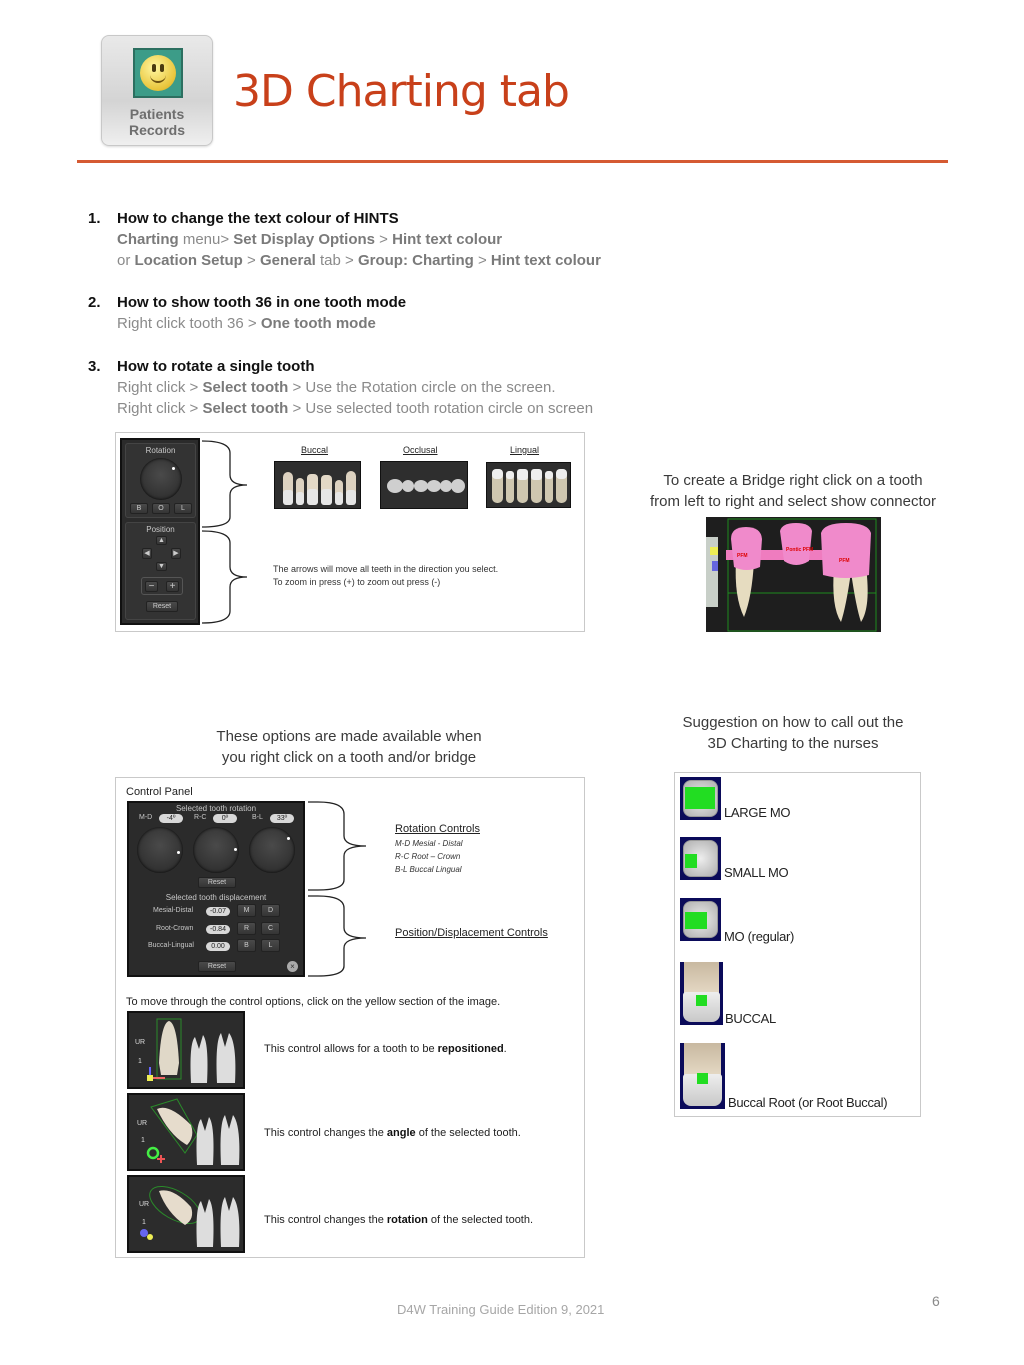 Image resolution: width=1024 pixels, height=1365 pixels. What do you see at coordinates (218, 946) in the screenshot?
I see `buccal-lingual-value: 0.00` at bounding box center [218, 946].